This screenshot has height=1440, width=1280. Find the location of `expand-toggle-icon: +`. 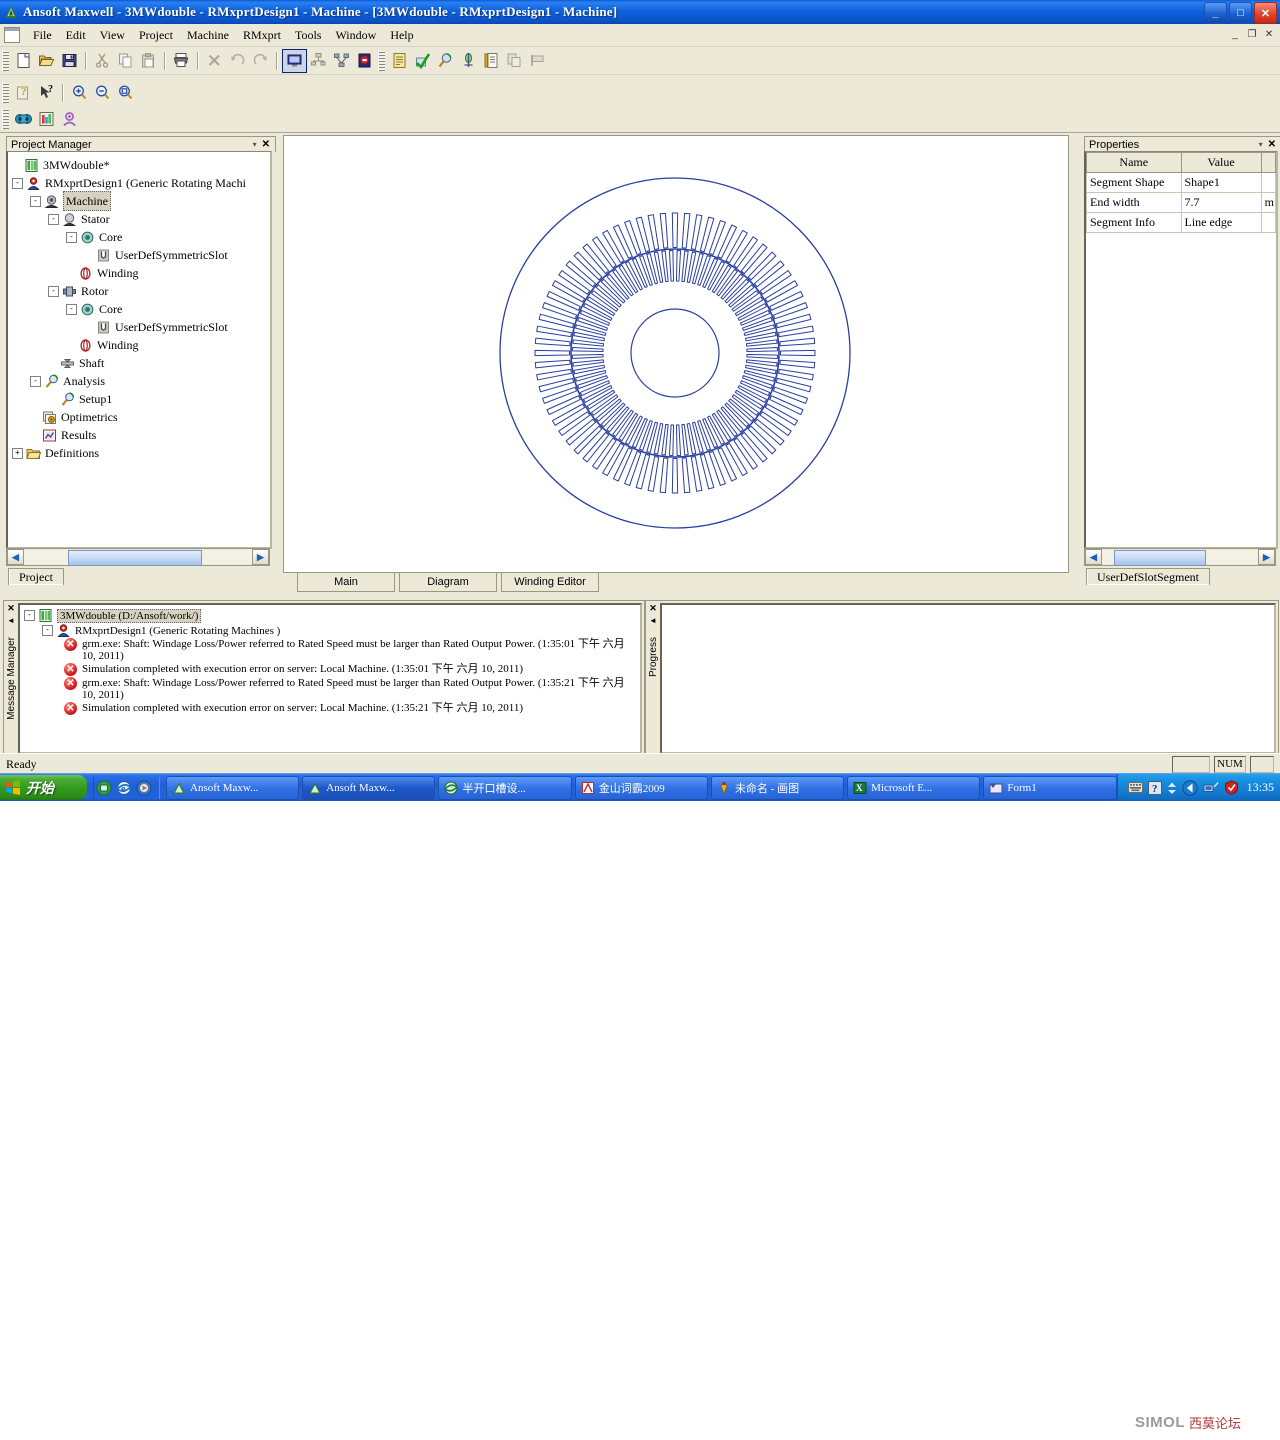

expand-toggle-icon: + is located at coordinates (17, 453).